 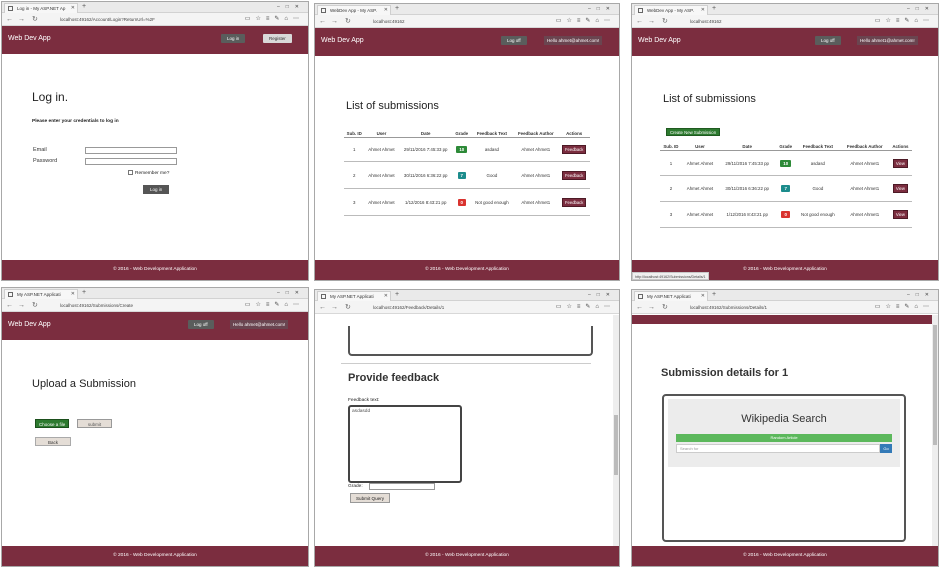 I want to click on remember-me-checkbox: Remember me?, so click(x=148, y=173).